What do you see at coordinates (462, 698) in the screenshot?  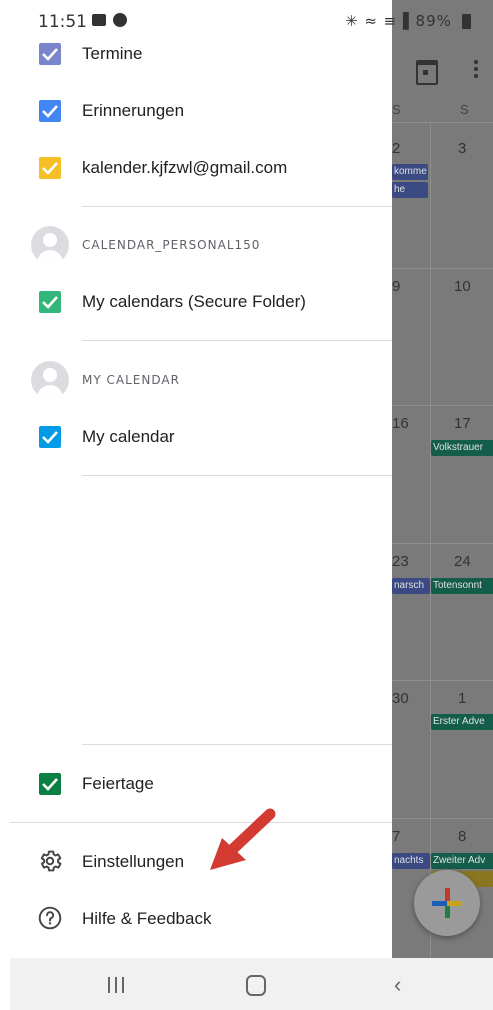 I see `date-cell: 1` at bounding box center [462, 698].